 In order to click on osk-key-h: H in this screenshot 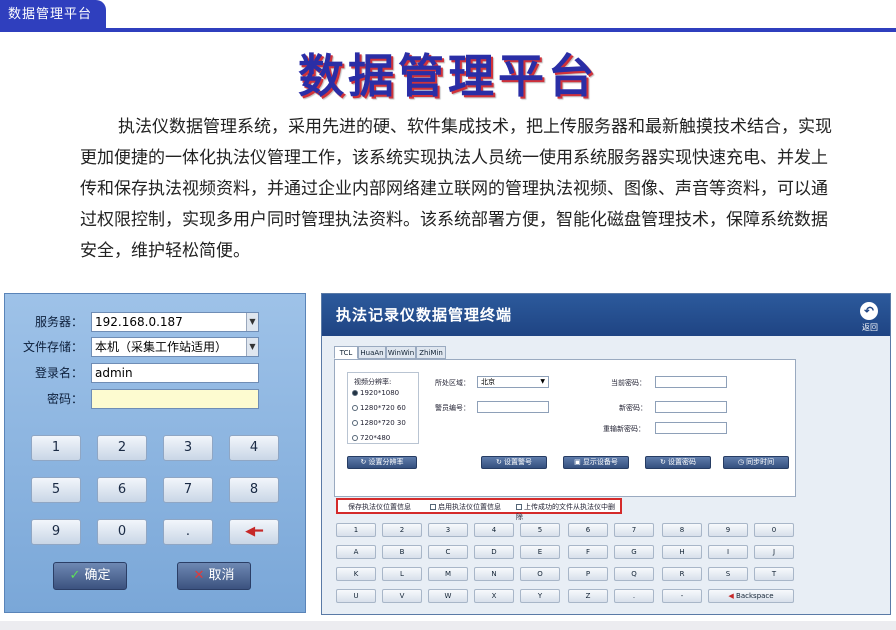, I will do `click(682, 552)`.